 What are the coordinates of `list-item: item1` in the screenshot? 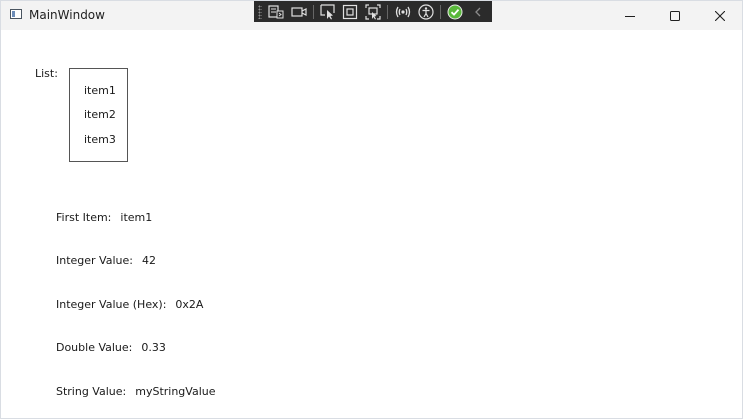 It's located at (100, 91).